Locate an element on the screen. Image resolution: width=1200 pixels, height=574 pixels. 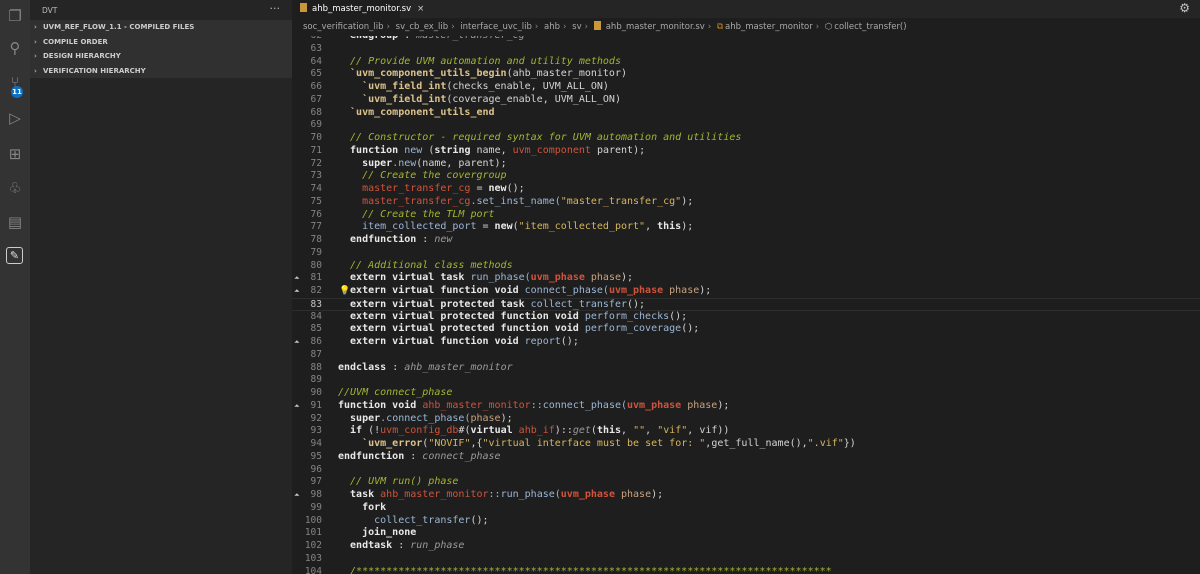
extensions-icon: ⊞ is located at coordinates (15, 154).